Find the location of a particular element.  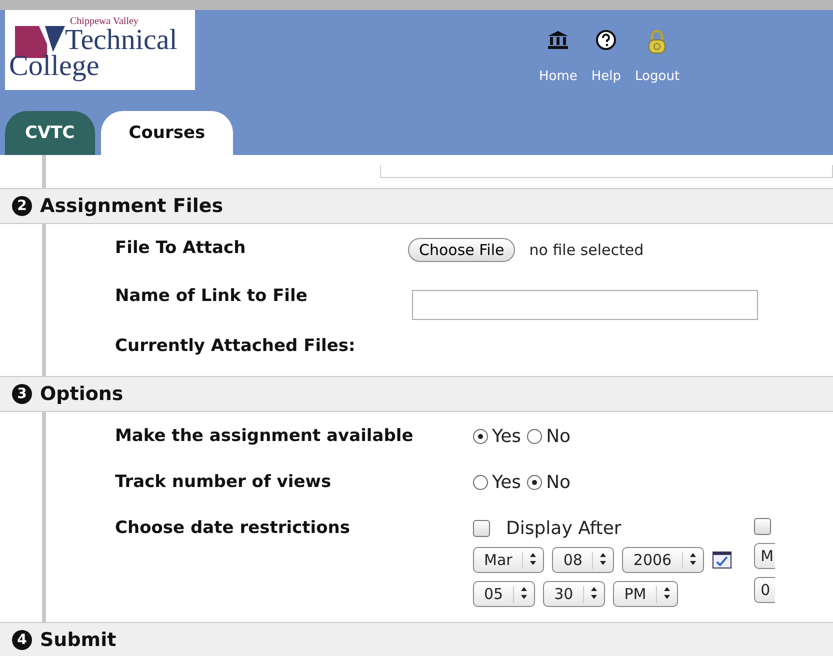

section-title: Options is located at coordinates (82, 394).